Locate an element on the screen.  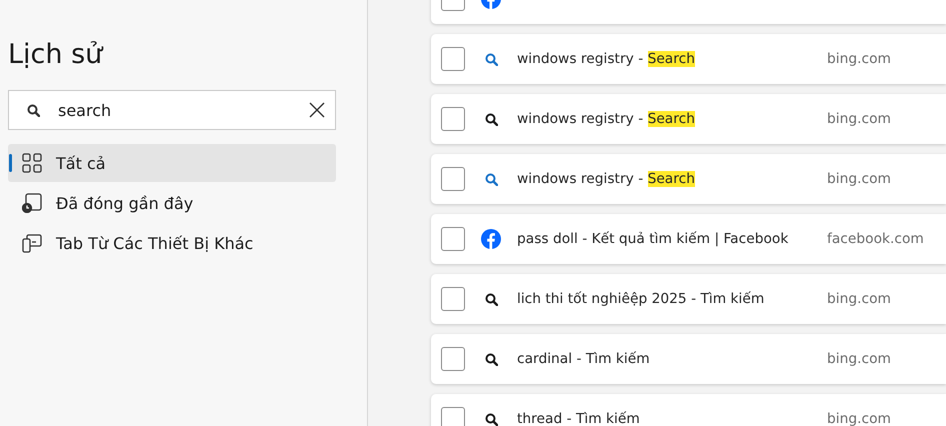
page-title-text: cardinal - Tìm kiếm is located at coordinates (584, 359).